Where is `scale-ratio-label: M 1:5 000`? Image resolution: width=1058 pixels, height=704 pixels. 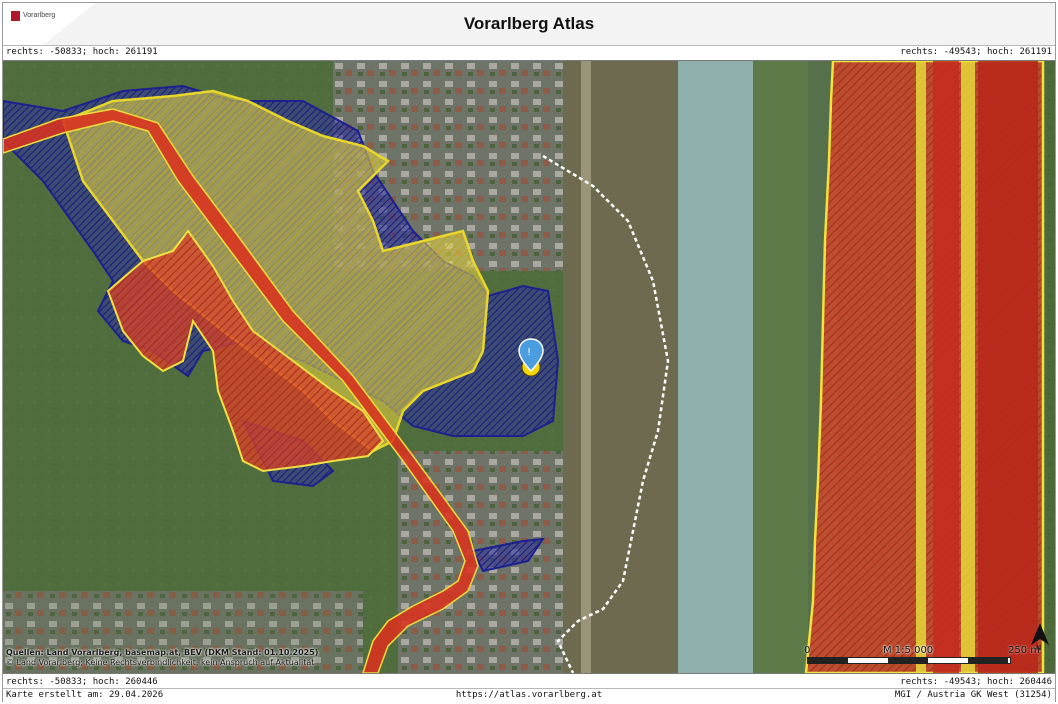 scale-ratio-label: M 1:5 000 is located at coordinates (908, 650).